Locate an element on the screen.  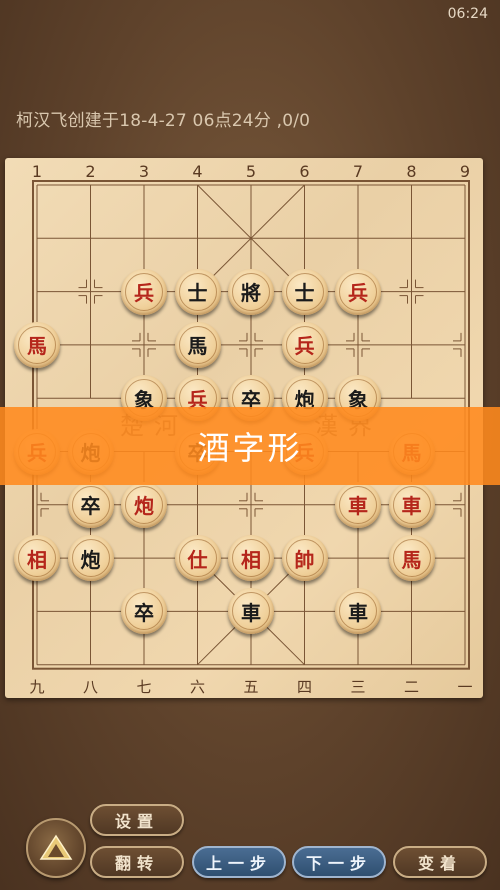
chess-piece-black: 將 is located at coordinates (251, 291).